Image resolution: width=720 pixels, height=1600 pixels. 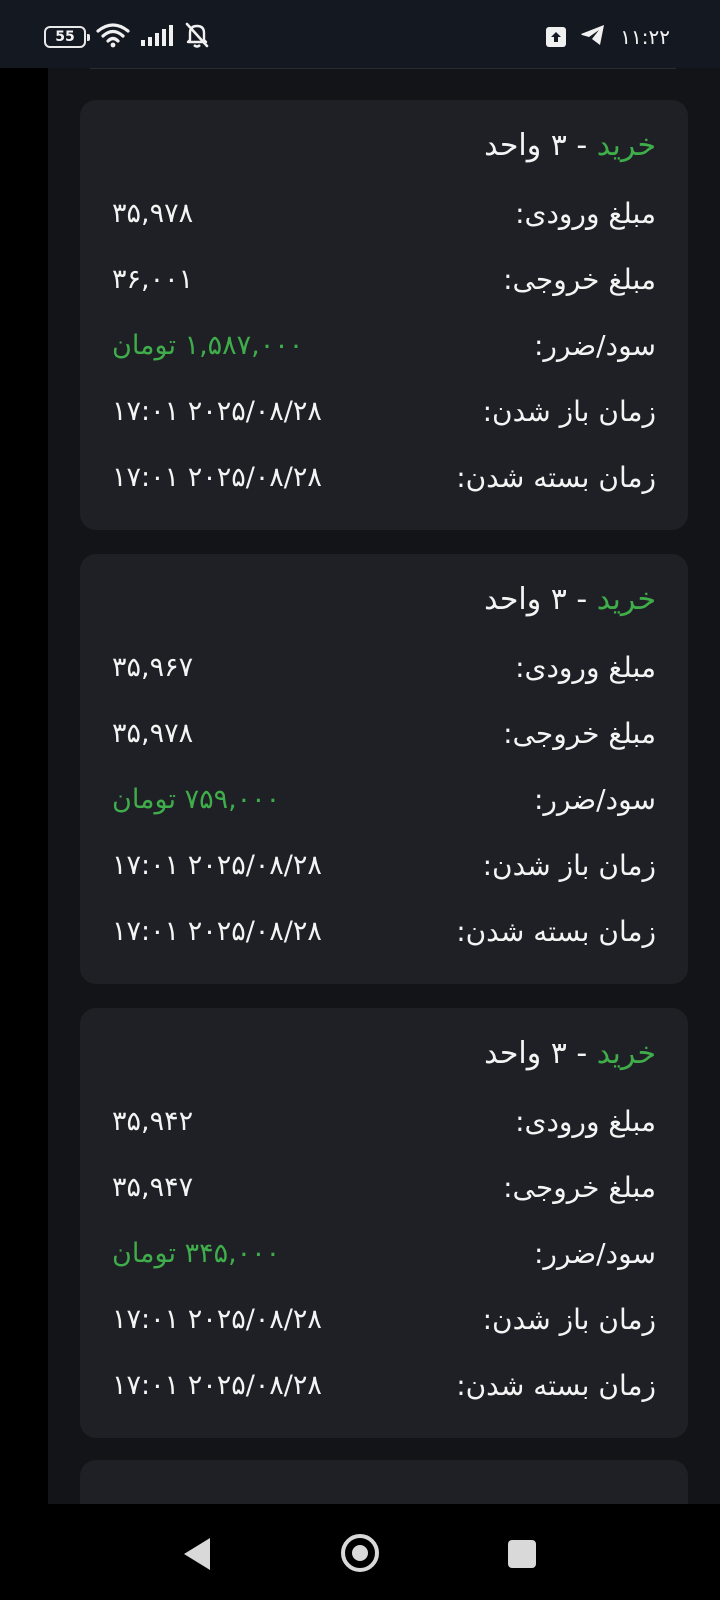 I want to click on signal-icon, so click(x=157, y=37).